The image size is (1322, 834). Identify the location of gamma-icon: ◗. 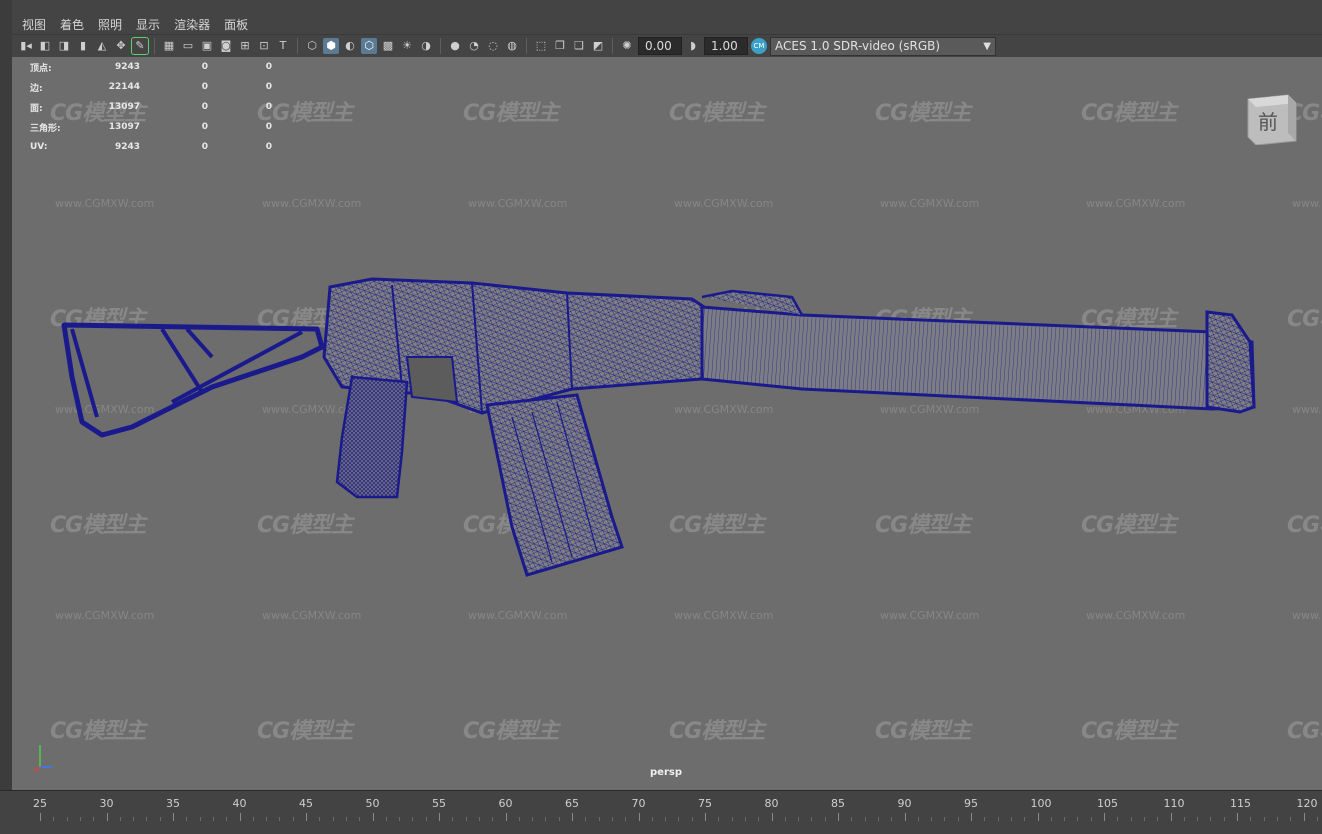
(693, 46).